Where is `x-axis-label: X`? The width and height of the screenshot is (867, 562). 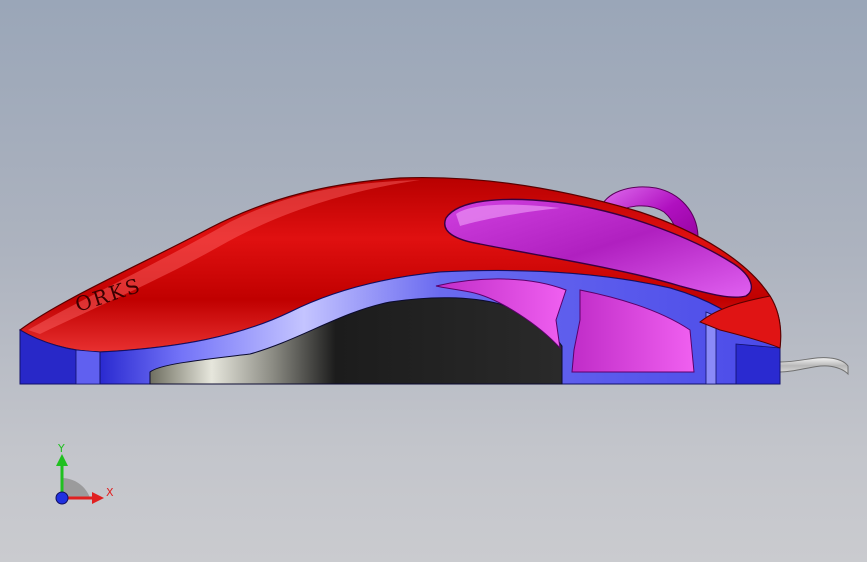 x-axis-label: X is located at coordinates (110, 492).